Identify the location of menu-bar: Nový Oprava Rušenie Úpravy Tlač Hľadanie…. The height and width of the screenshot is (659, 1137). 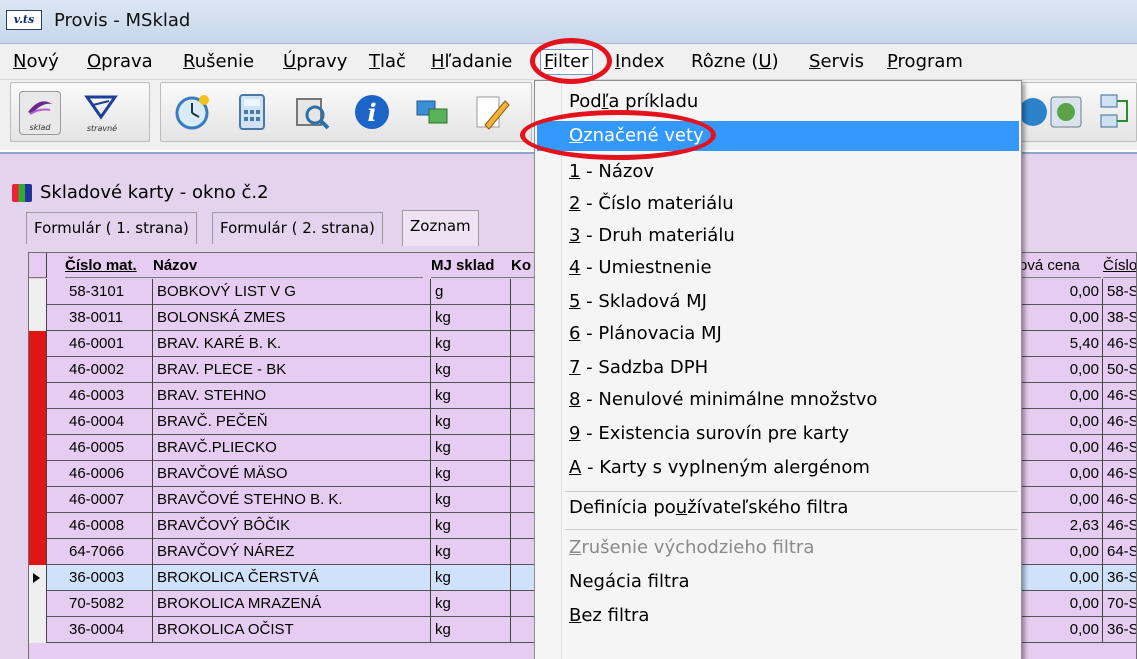
(568, 62).